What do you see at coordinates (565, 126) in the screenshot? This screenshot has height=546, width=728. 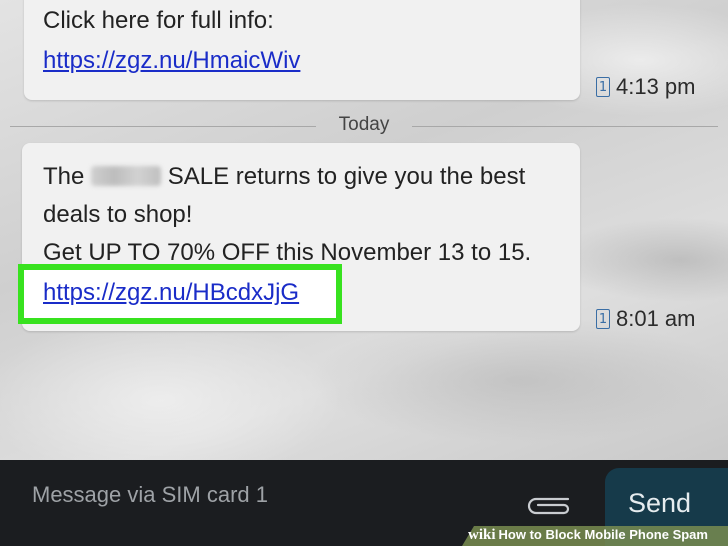 I see `date-divider-line-right` at bounding box center [565, 126].